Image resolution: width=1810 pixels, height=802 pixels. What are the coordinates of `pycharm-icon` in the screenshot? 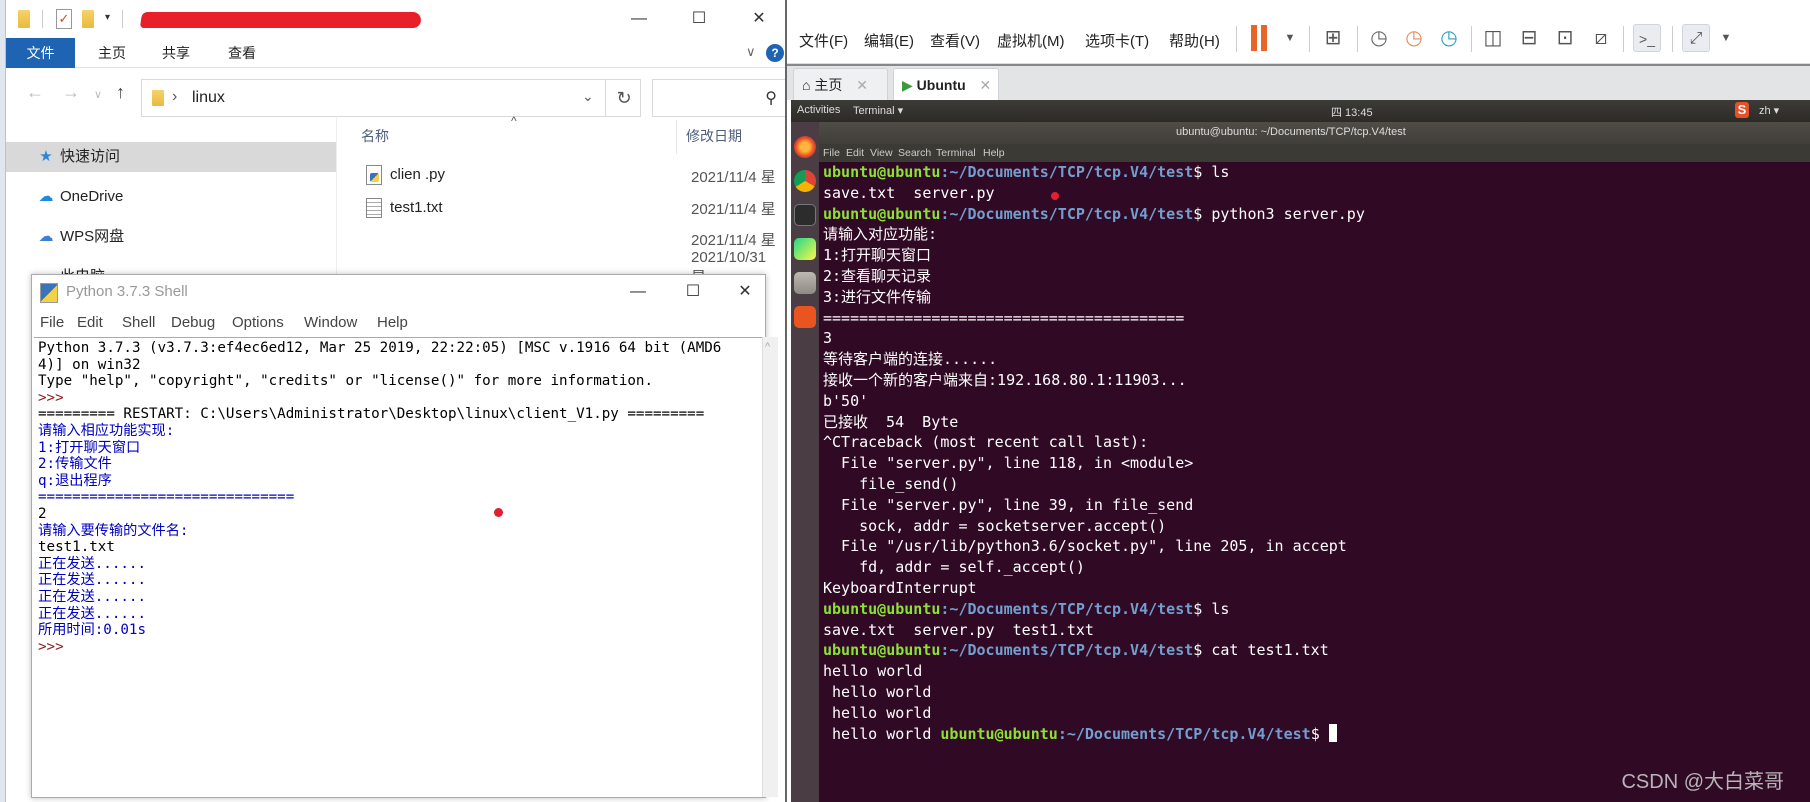 It's located at (805, 249).